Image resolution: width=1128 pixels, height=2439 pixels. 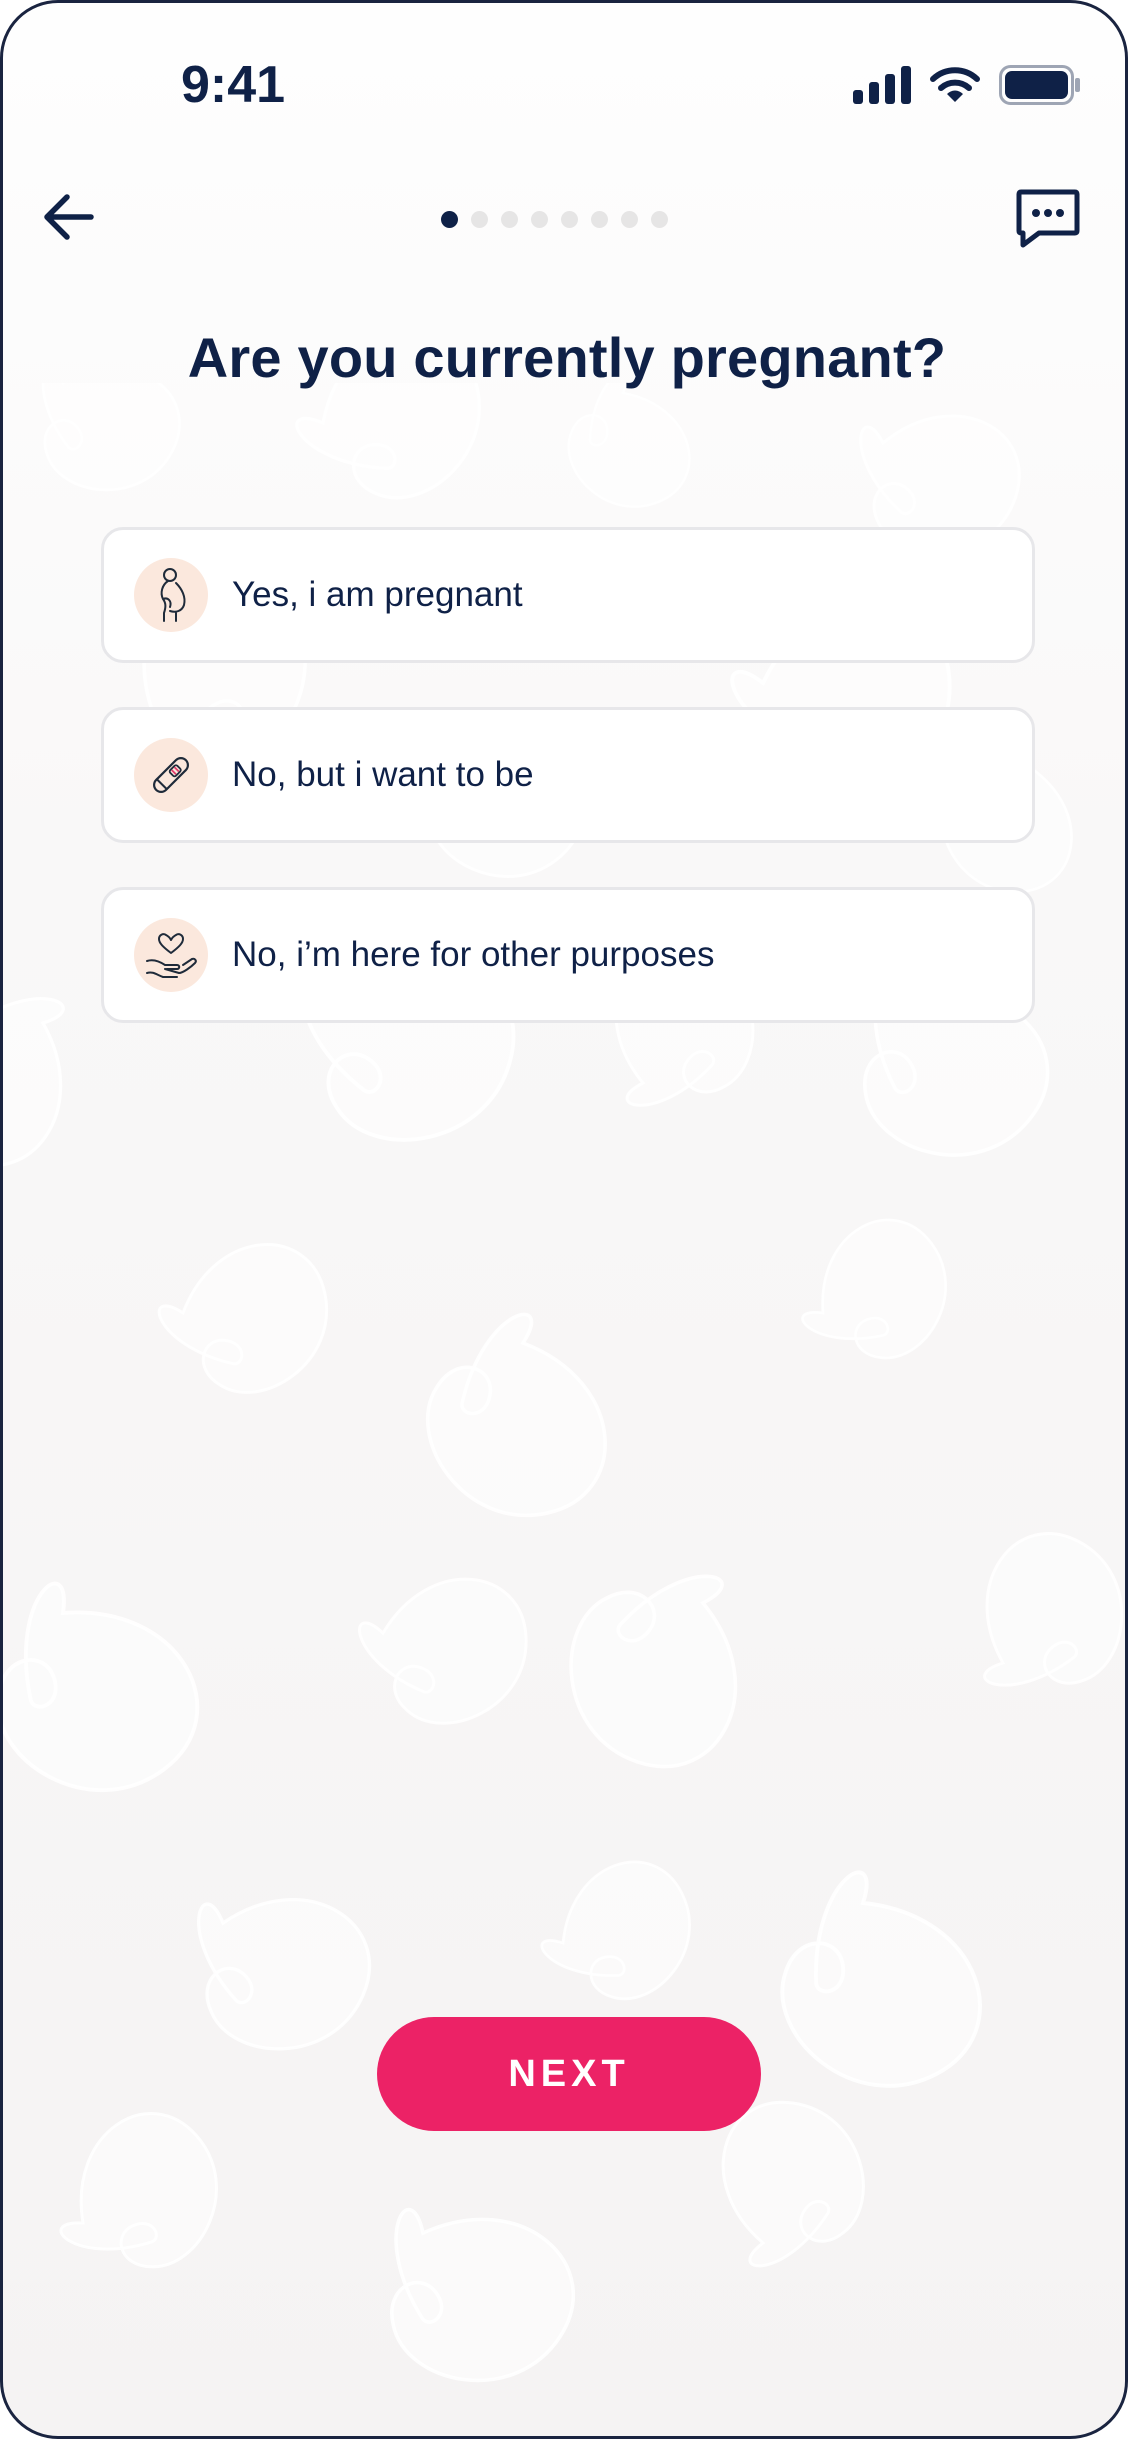 What do you see at coordinates (1039, 85) in the screenshot?
I see `battery-icon` at bounding box center [1039, 85].